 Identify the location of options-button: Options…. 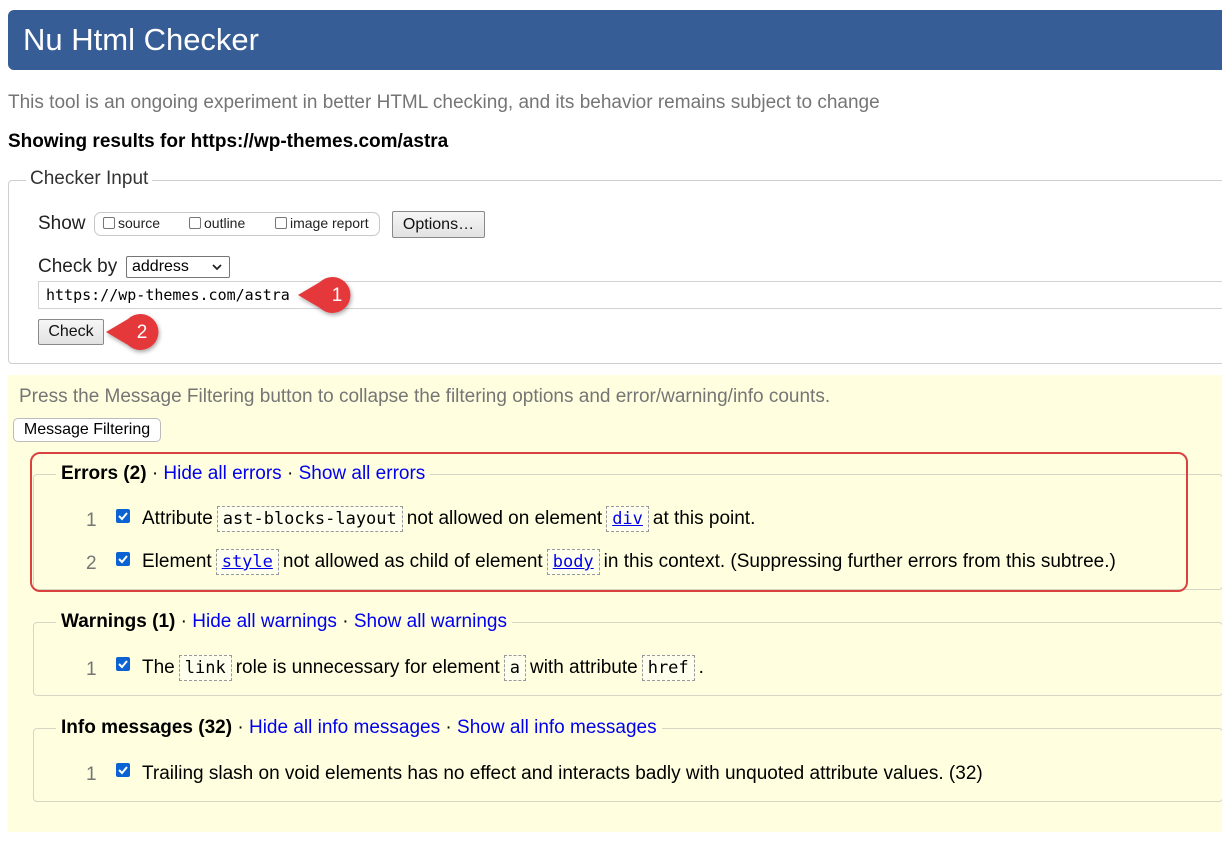
(438, 224).